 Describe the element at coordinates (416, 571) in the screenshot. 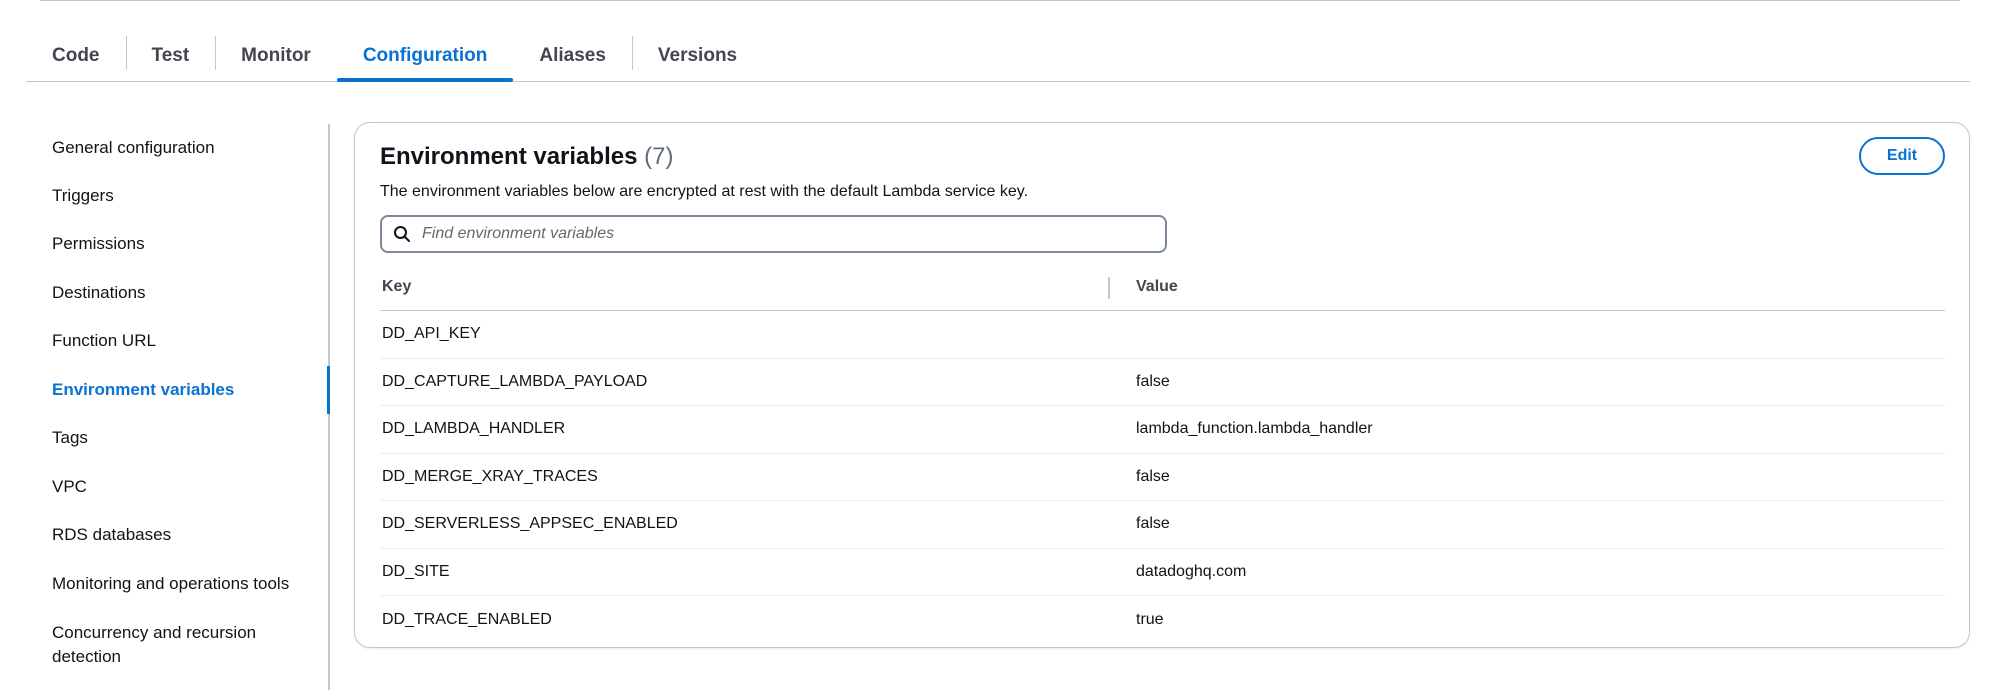

I see `row-key: DD_SITE` at that location.